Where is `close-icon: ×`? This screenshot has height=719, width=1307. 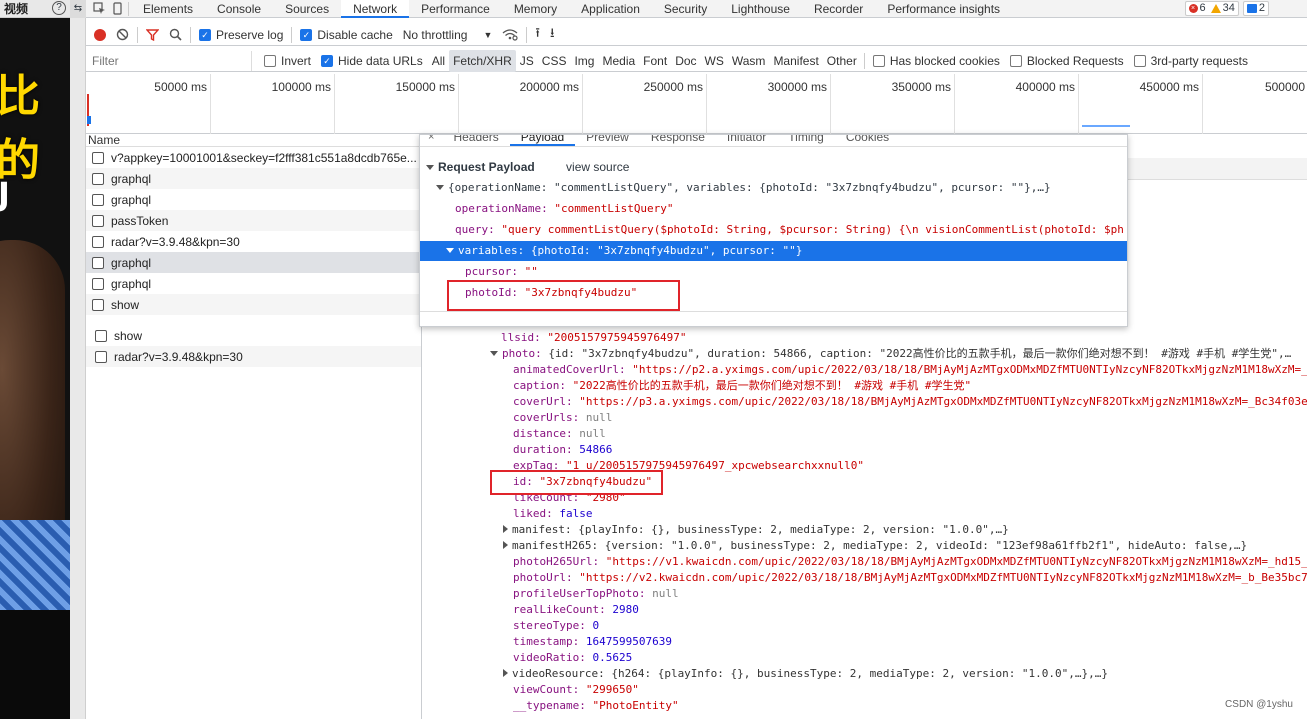 close-icon: × is located at coordinates (431, 140).